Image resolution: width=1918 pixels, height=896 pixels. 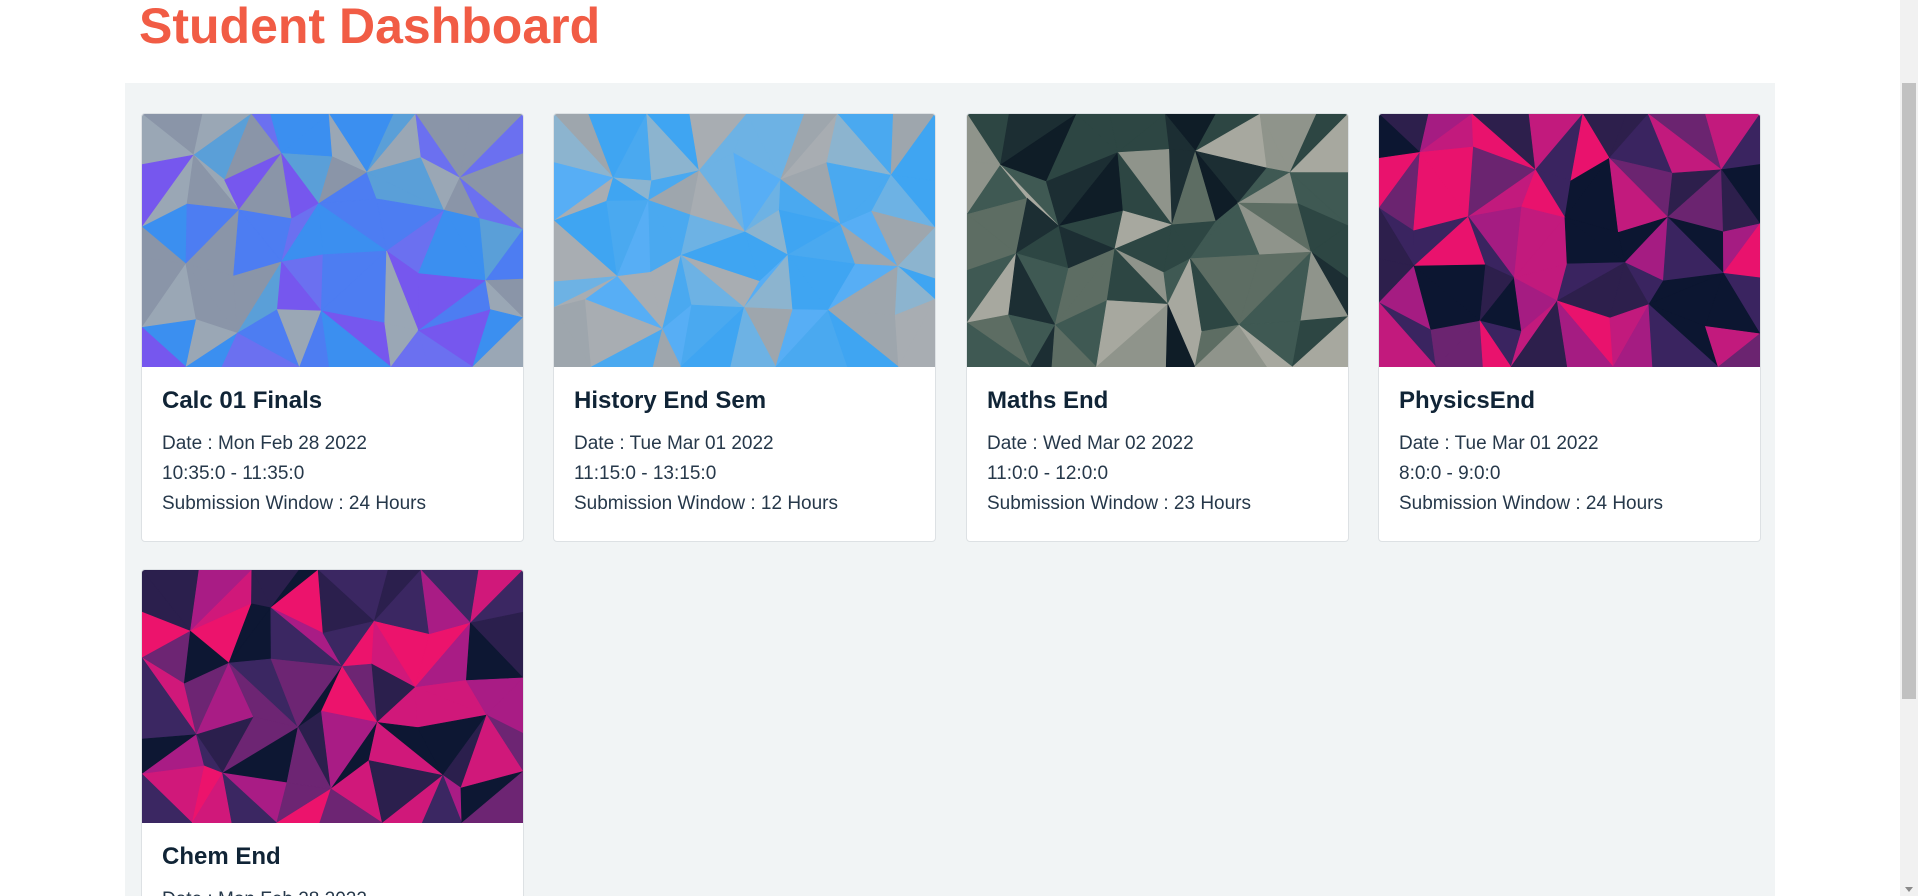 What do you see at coordinates (1090, 443) in the screenshot?
I see `exam-date: Date : Wed Mar 02 2022` at bounding box center [1090, 443].